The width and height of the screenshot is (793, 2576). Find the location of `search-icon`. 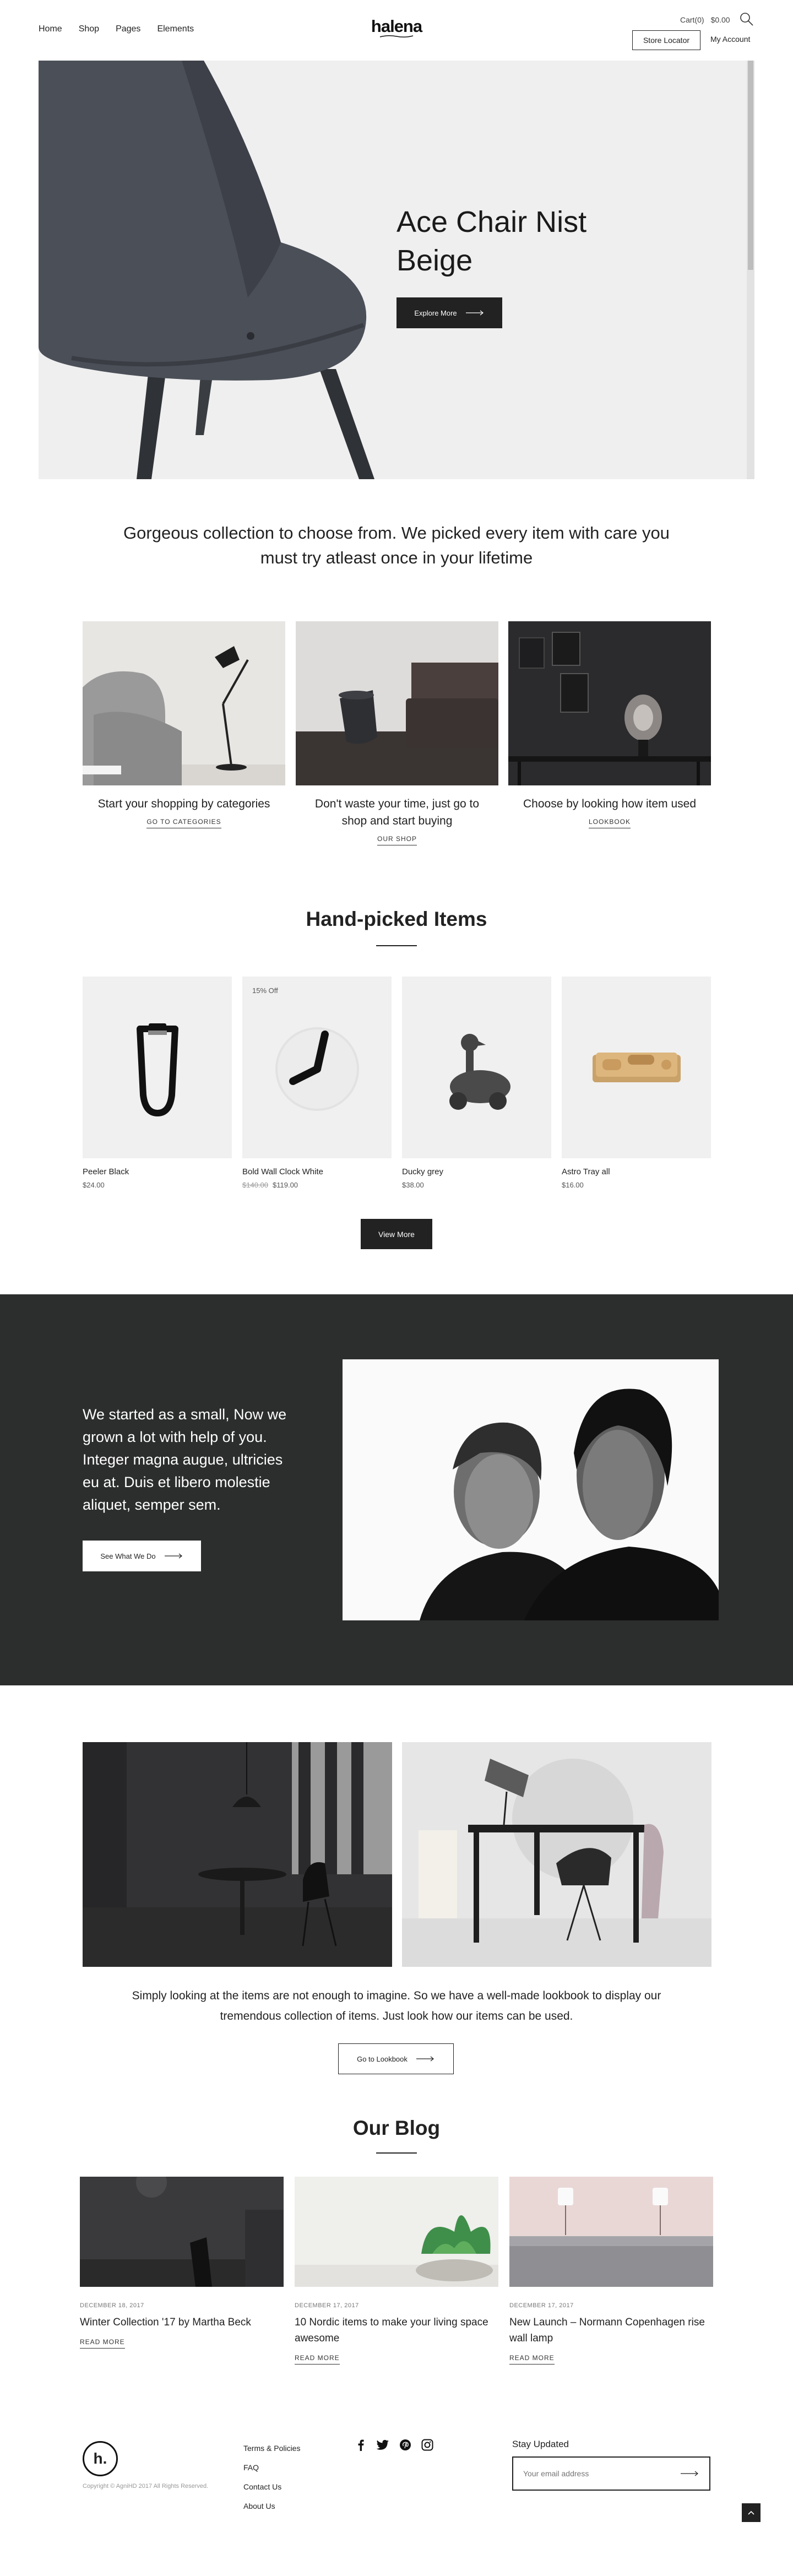

search-icon is located at coordinates (747, 19).